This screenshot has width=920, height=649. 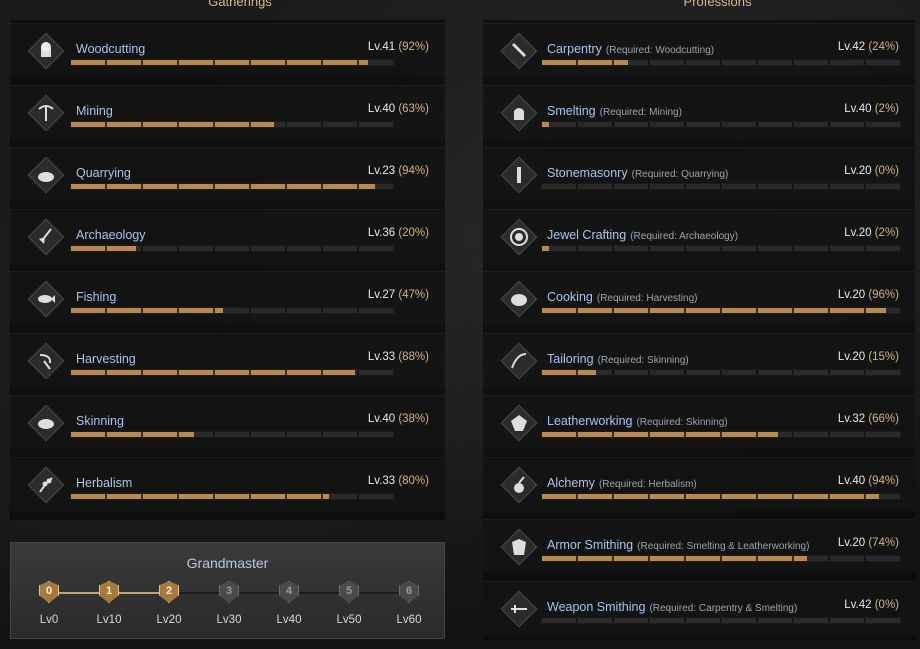 I want to click on professions-row-cooking: Cooking (Required: Harvesting) Lv.20 (96%), so click(x=699, y=298).